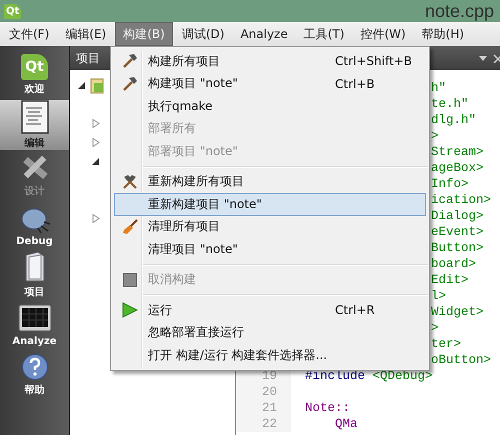 This screenshot has width=500, height=435. What do you see at coordinates (270, 83) in the screenshot?
I see `menu-entry: 构建项目 "note" Ctrl+B` at bounding box center [270, 83].